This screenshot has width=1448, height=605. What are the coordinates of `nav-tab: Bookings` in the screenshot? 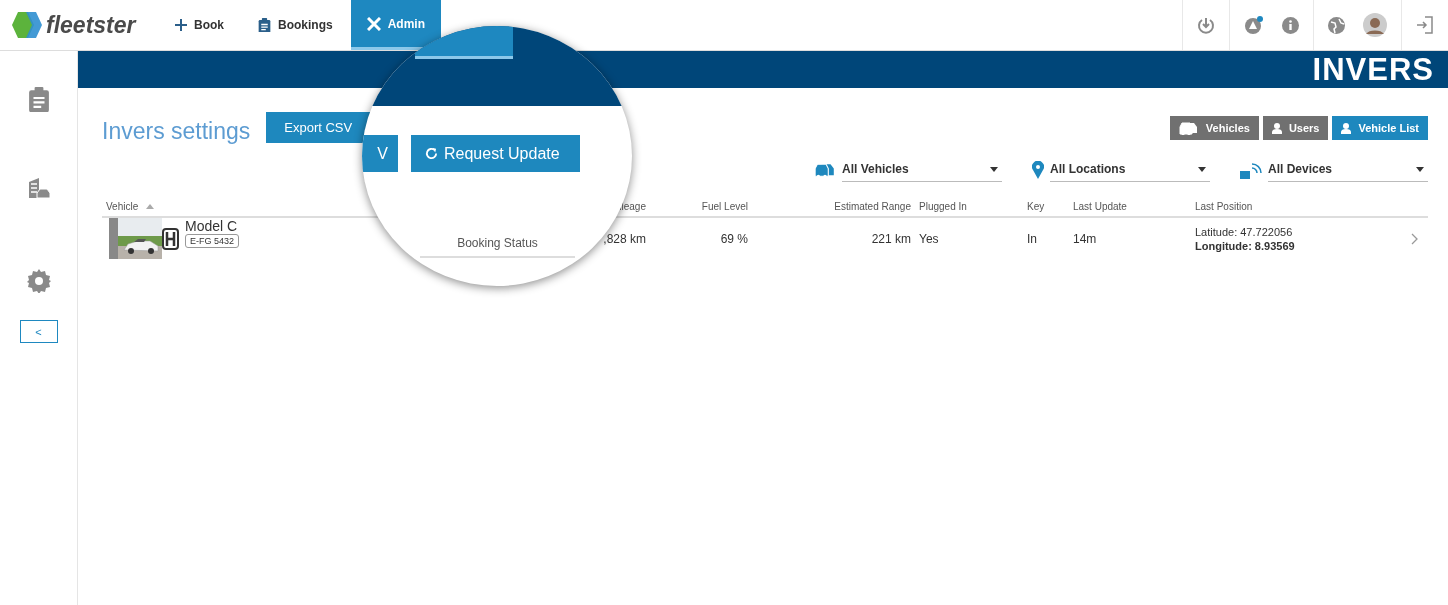 It's located at (295, 25).